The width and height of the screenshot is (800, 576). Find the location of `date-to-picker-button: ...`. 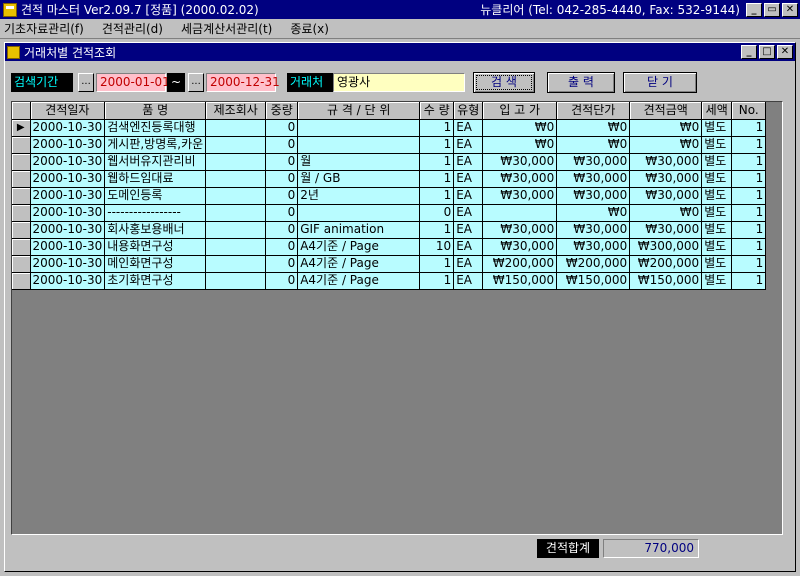

date-to-picker-button: ... is located at coordinates (196, 82).